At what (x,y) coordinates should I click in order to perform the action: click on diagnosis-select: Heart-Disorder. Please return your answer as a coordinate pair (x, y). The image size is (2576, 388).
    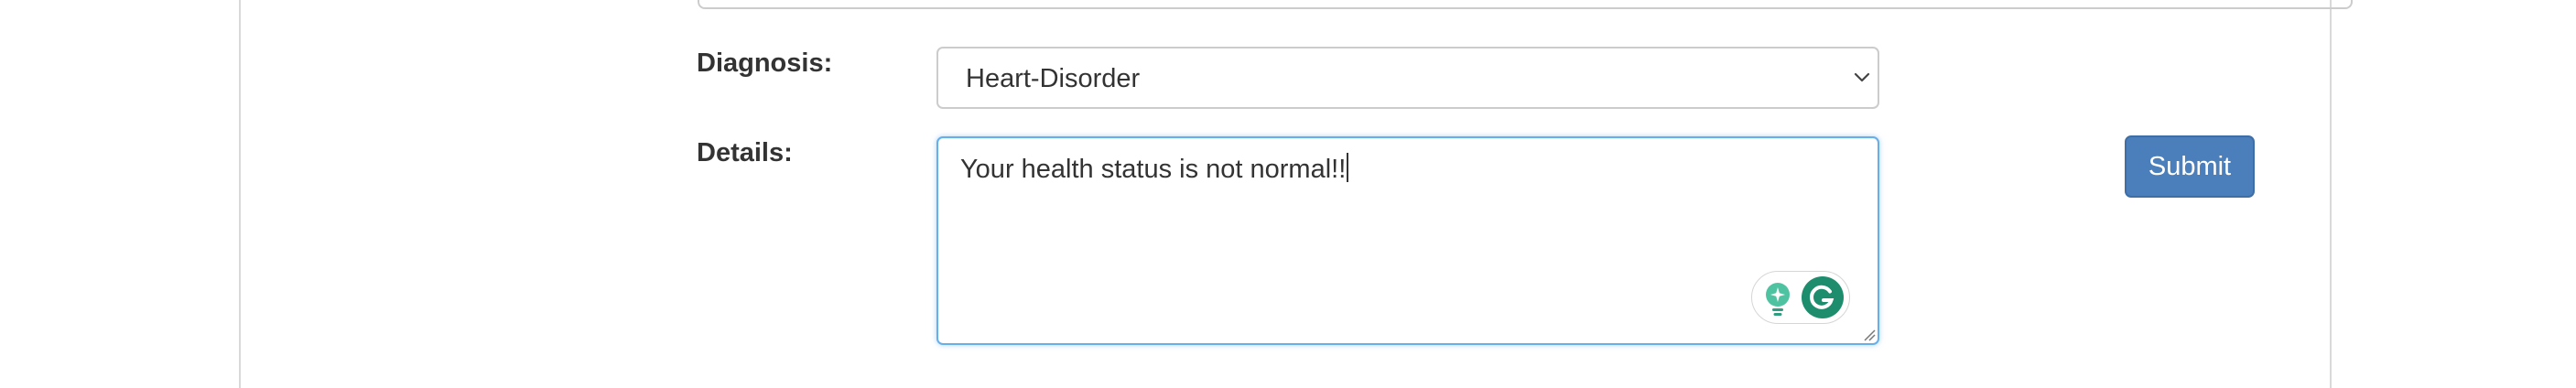
    Looking at the image, I should click on (1407, 78).